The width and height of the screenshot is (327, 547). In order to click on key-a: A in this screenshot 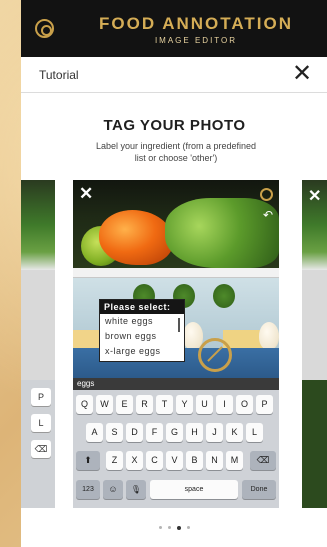, I will do `click(94, 432)`.